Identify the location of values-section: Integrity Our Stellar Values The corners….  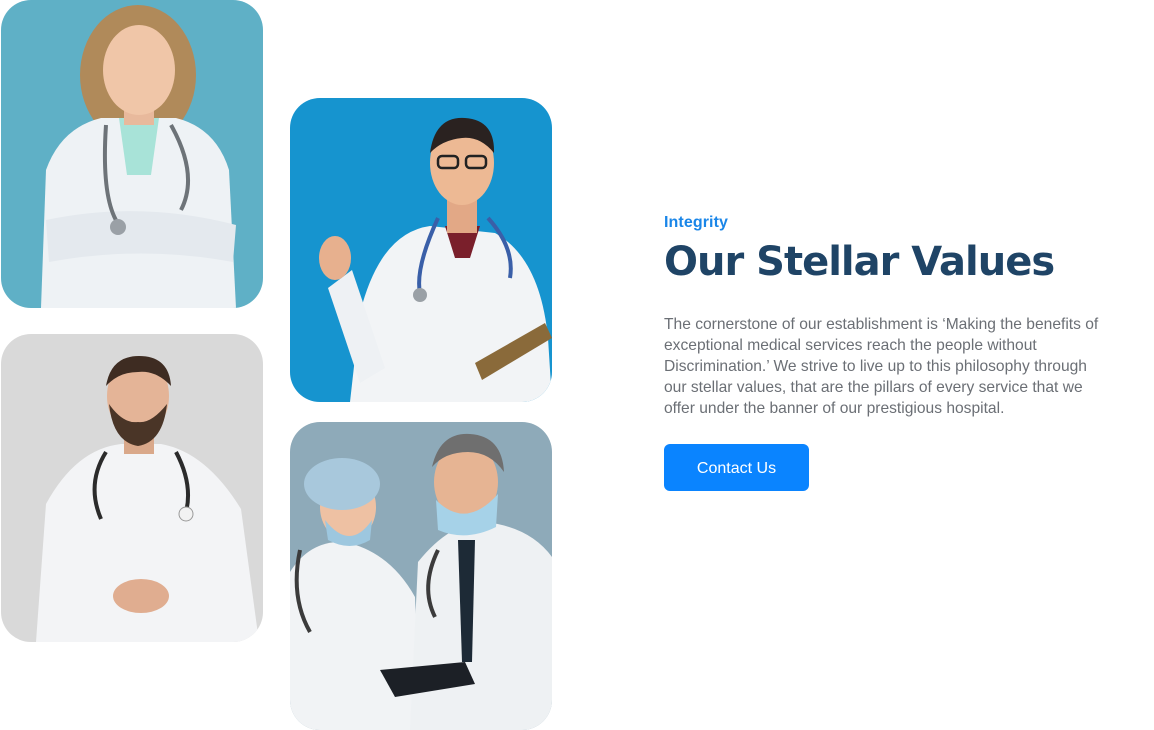
(889, 352).